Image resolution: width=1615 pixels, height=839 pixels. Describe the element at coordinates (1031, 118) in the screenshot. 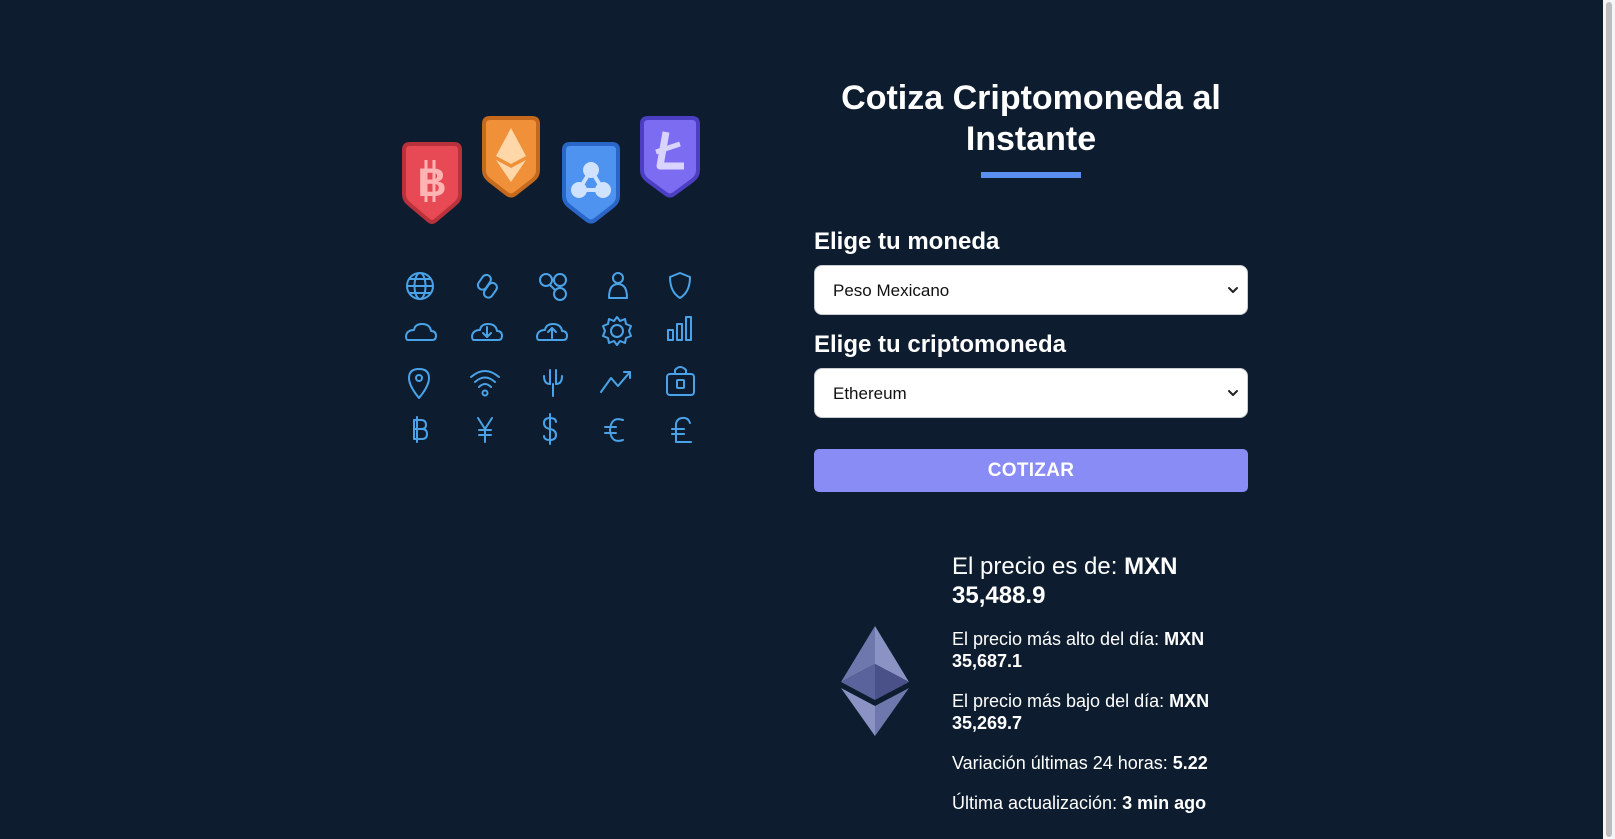

I see `page-title: Cotiza Criptomoneda al Instante` at that location.